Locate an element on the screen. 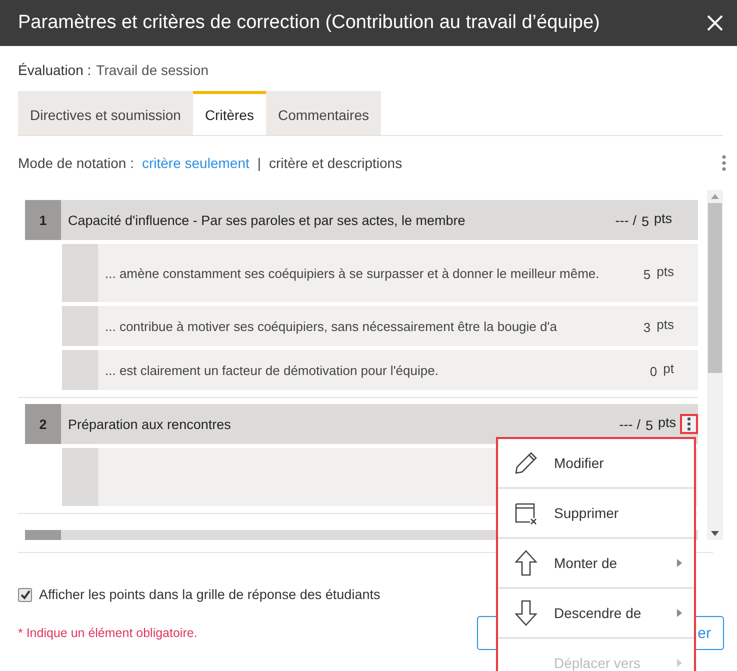 Image resolution: width=737 pixels, height=671 pixels. evaluation-label: Évaluation : is located at coordinates (55, 70).